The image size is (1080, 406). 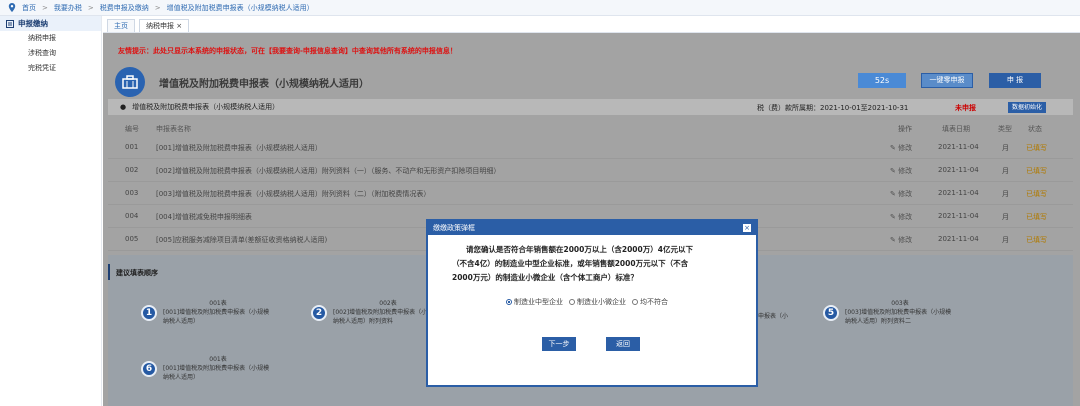 What do you see at coordinates (264, 84) in the screenshot?
I see `form-title: 增值税及附加税费申报表（小规模纳税人适用）` at bounding box center [264, 84].